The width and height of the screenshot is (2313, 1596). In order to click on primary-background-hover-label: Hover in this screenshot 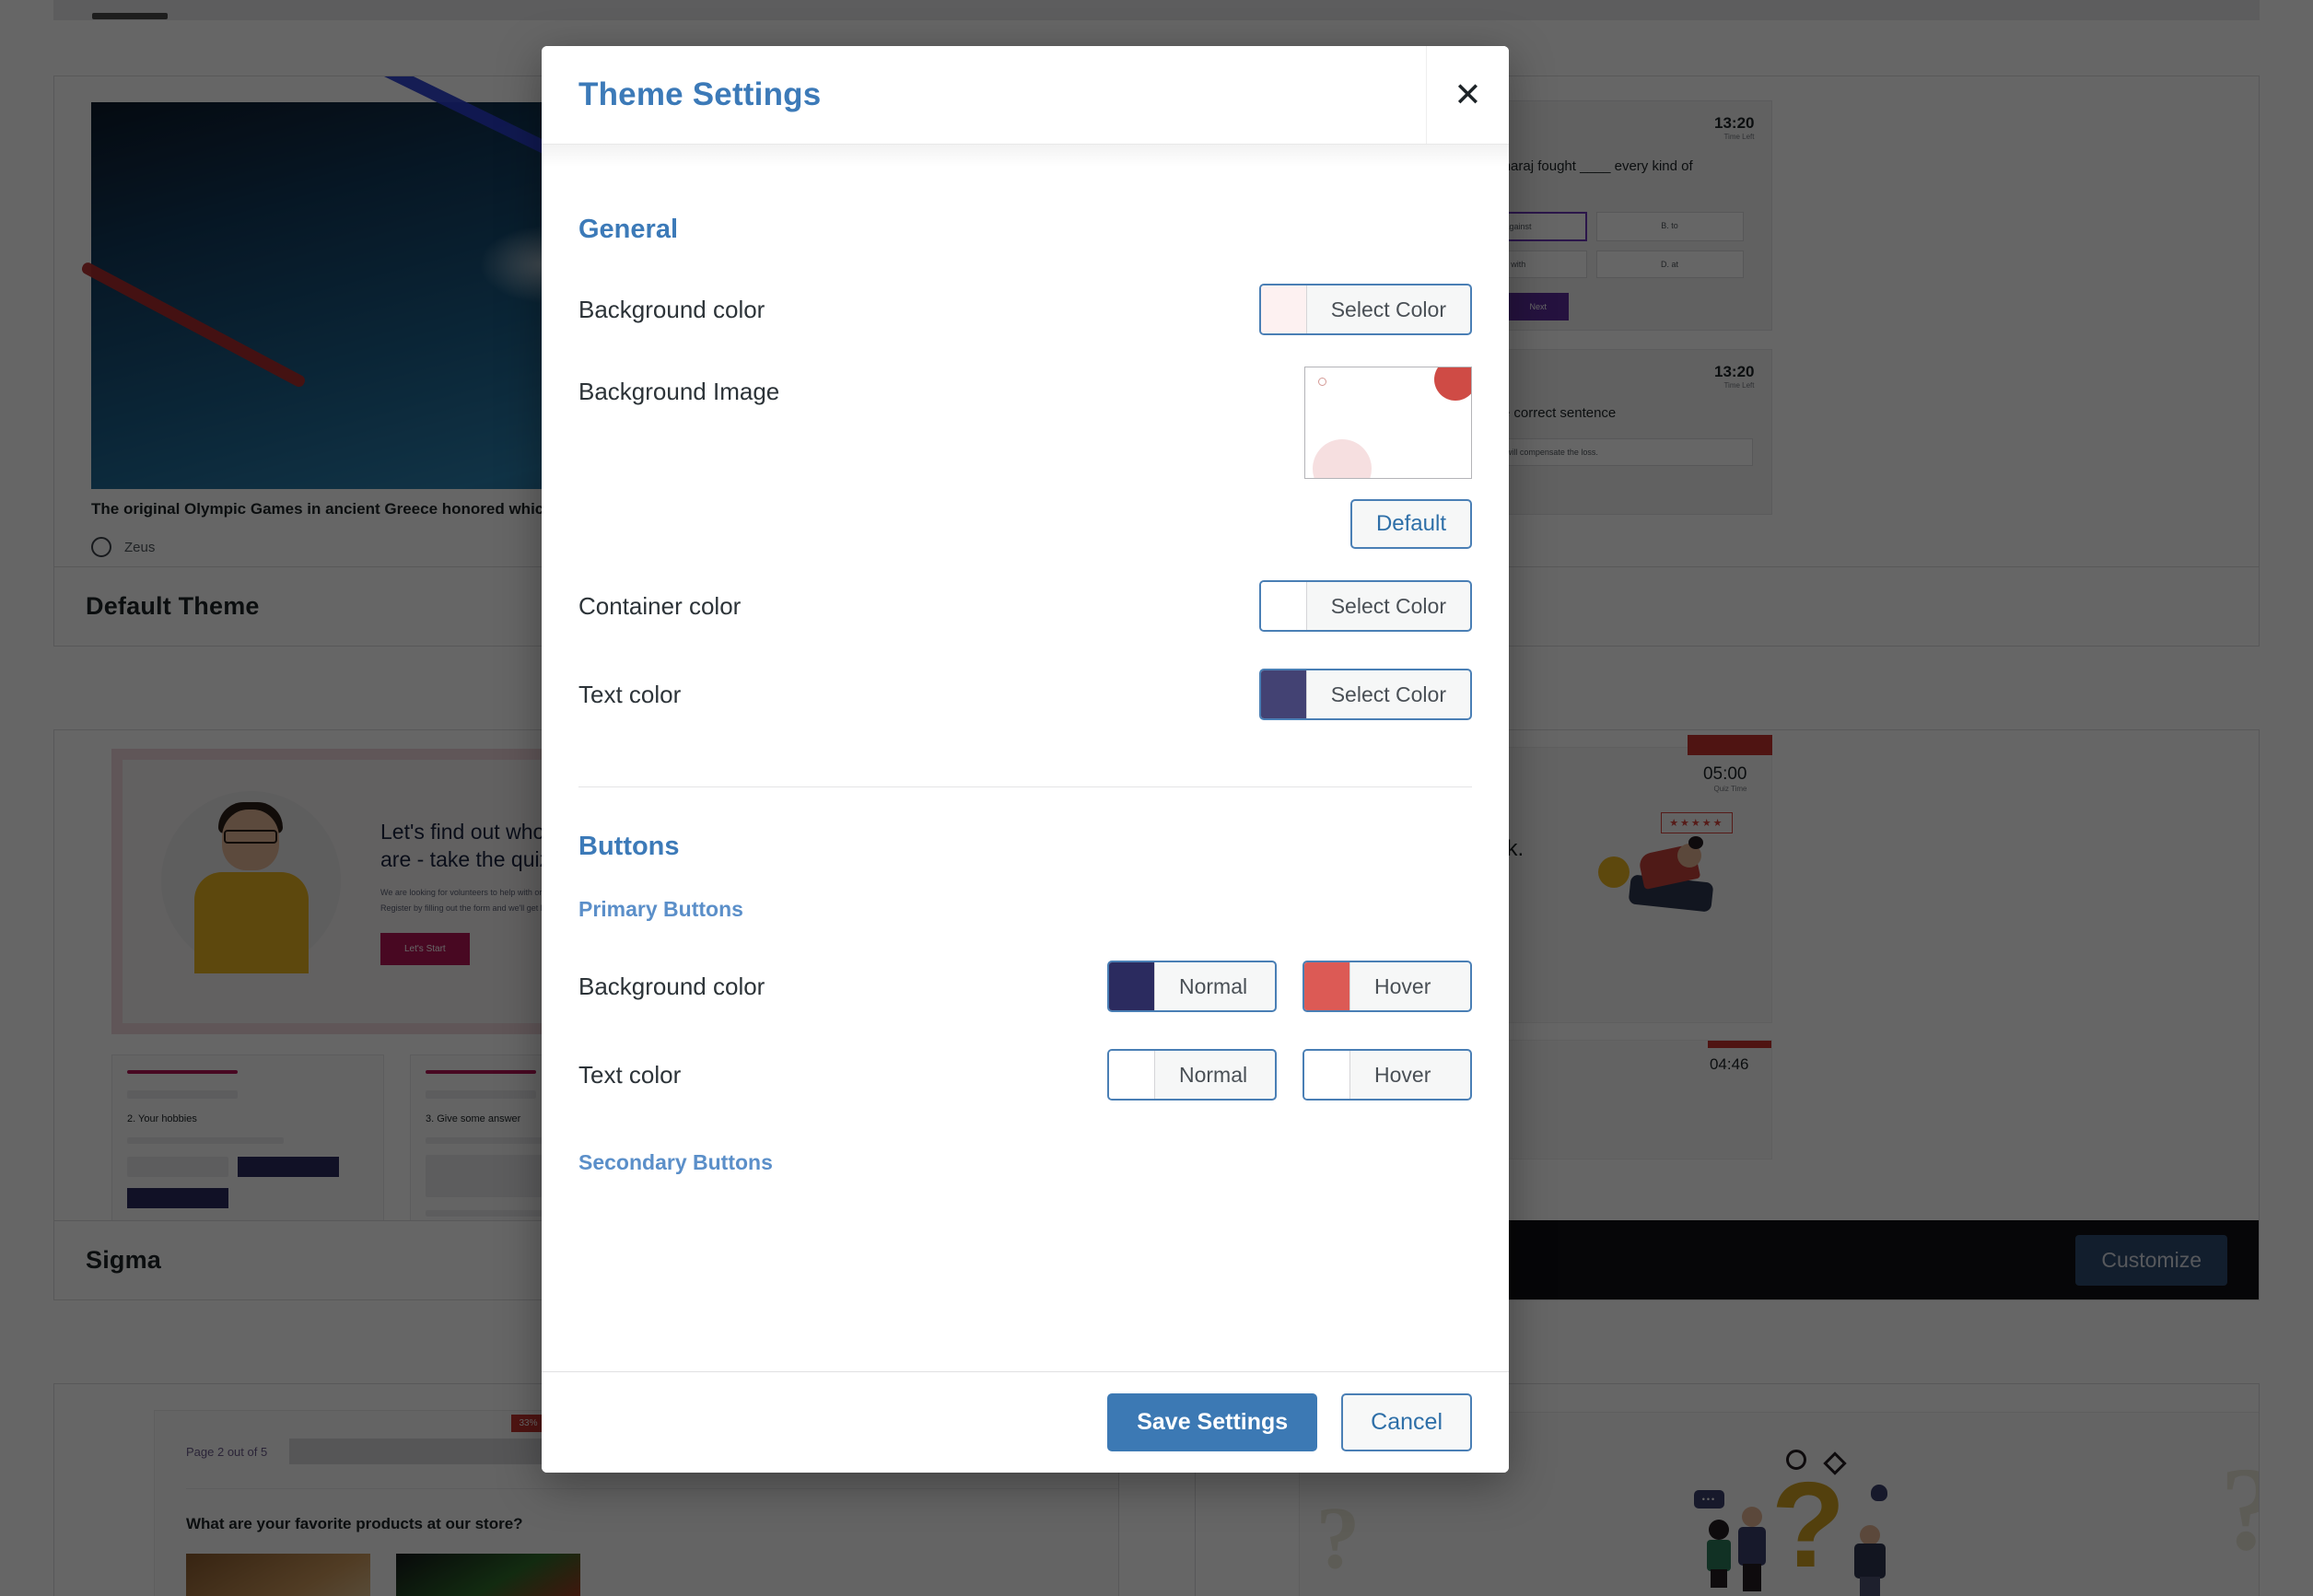, I will do `click(1402, 985)`.